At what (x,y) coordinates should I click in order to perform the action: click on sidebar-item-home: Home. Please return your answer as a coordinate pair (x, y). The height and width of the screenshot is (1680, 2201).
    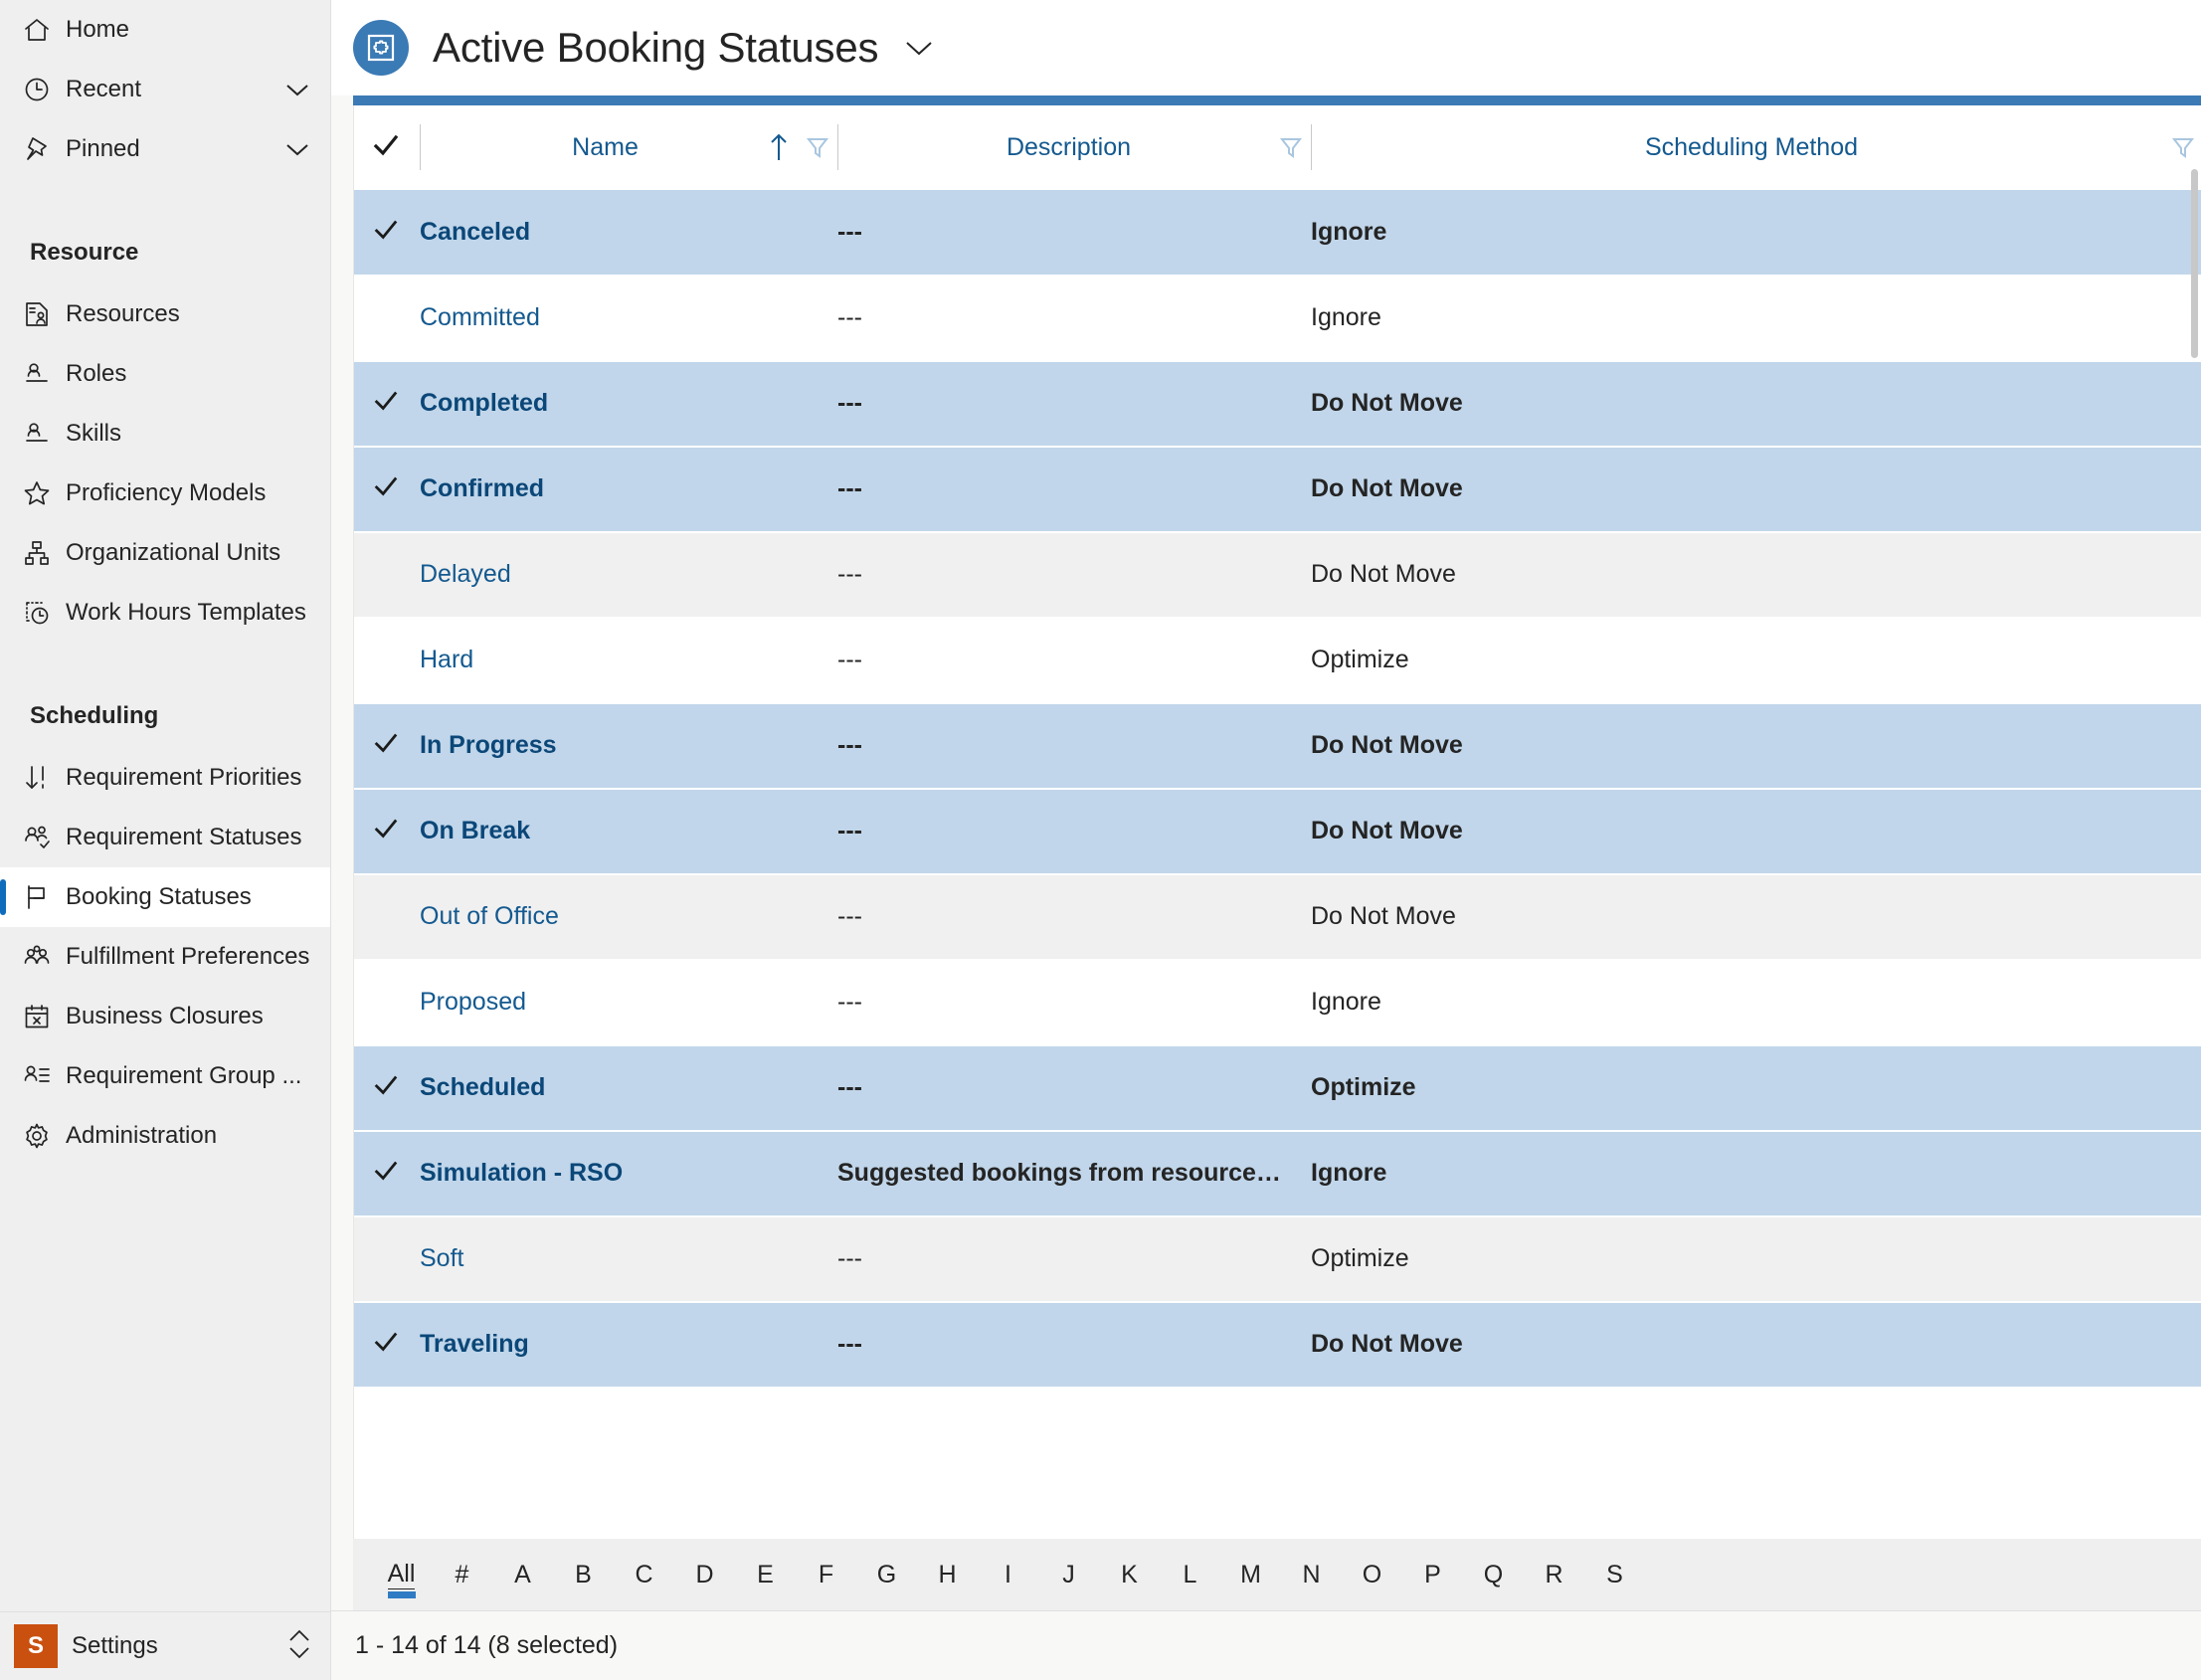
    Looking at the image, I should click on (165, 30).